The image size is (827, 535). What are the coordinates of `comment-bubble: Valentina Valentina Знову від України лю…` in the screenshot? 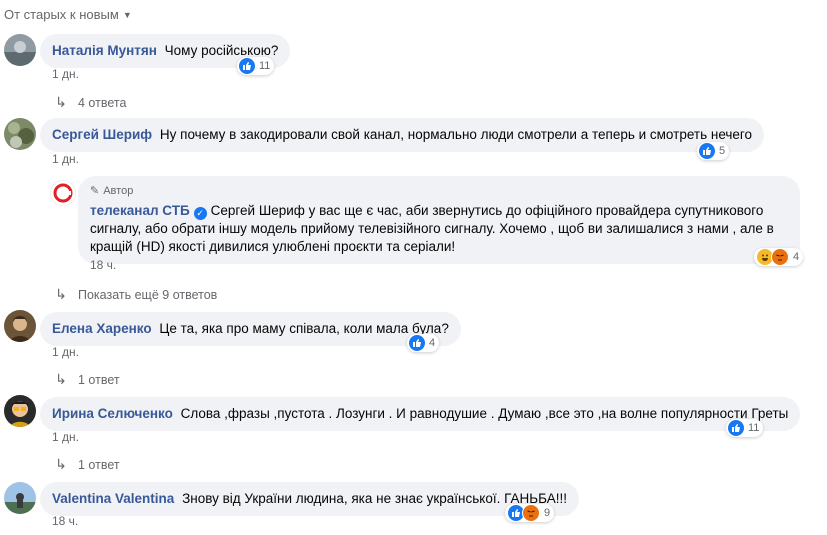 It's located at (309, 499).